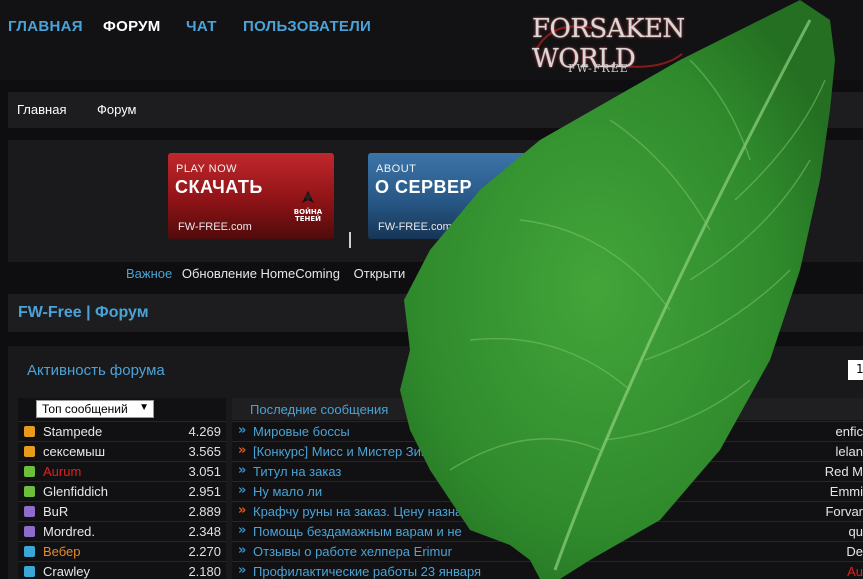  Describe the element at coordinates (122, 531) in the screenshot. I see `user-row: Mordred. 2.348` at that location.